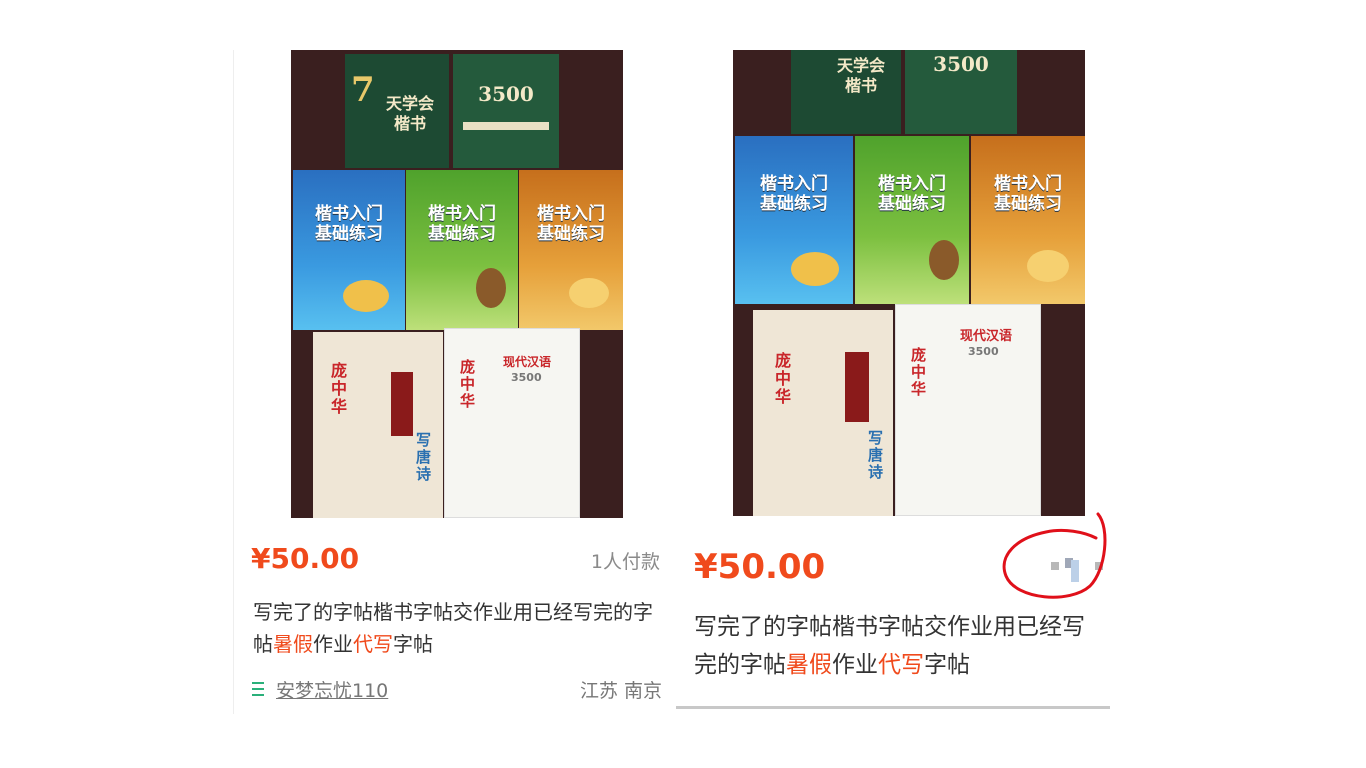 The height and width of the screenshot is (768, 1366). What do you see at coordinates (620, 691) in the screenshot?
I see `seller-location: 江苏 南京` at bounding box center [620, 691].